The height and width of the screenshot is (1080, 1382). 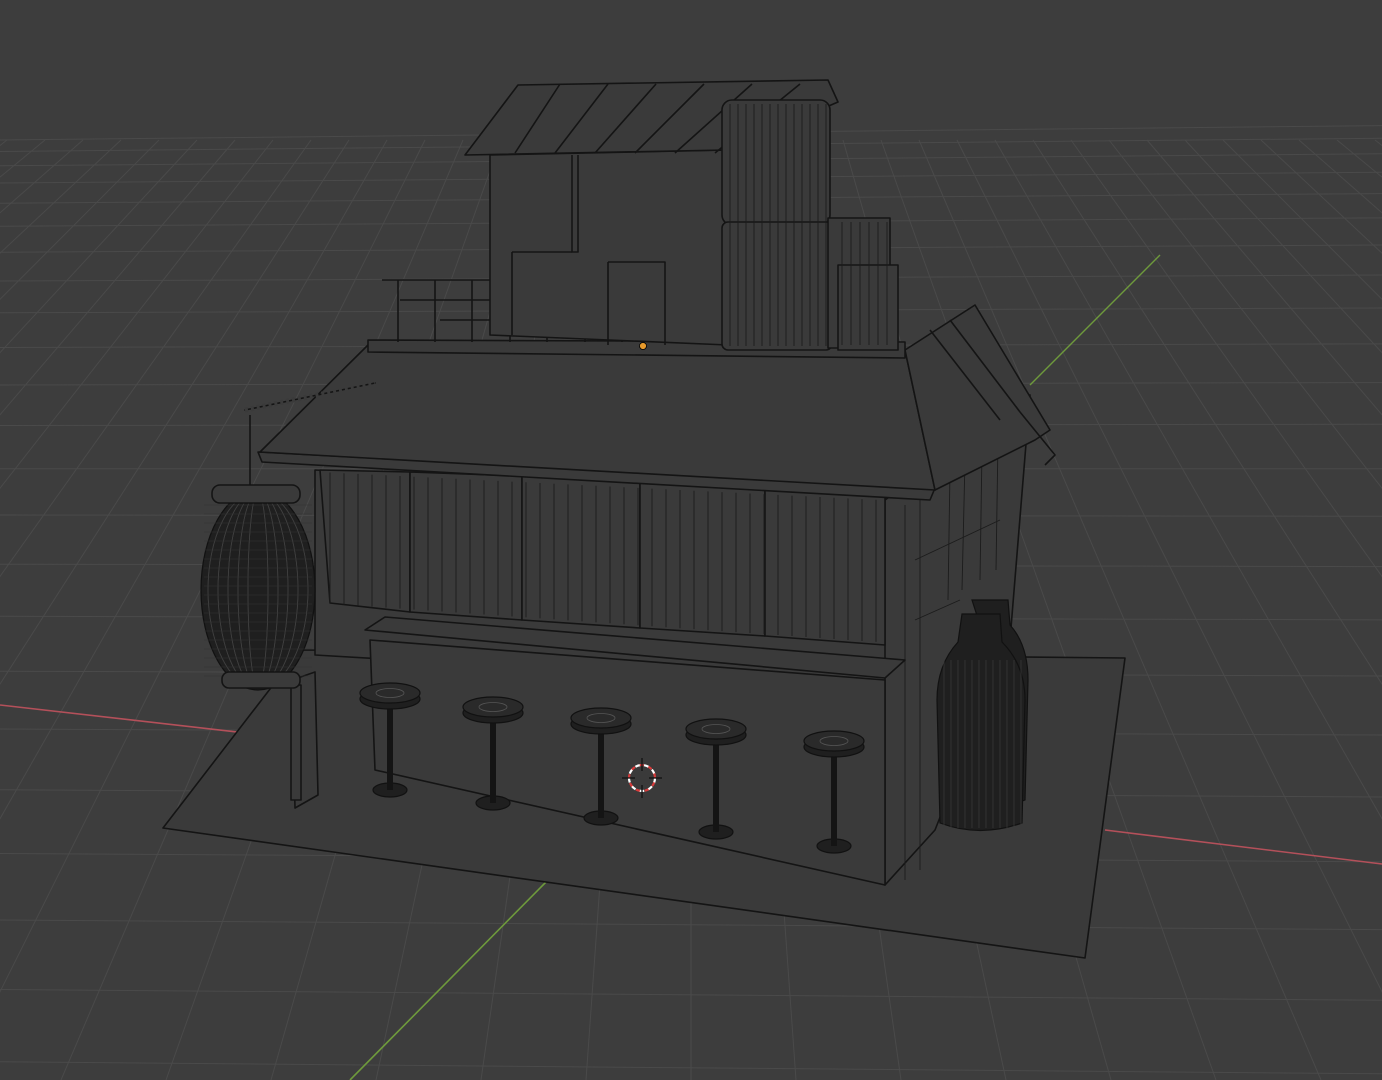 I want to click on x-axis-line-right, so click(x=1243, y=847).